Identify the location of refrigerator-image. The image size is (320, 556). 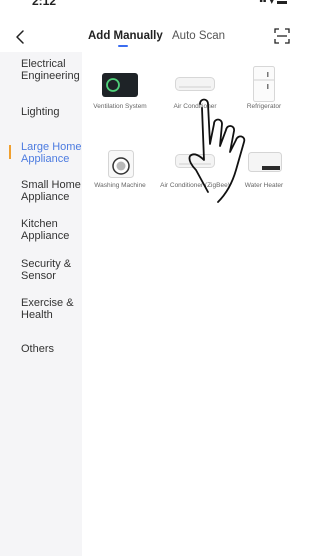
(264, 84).